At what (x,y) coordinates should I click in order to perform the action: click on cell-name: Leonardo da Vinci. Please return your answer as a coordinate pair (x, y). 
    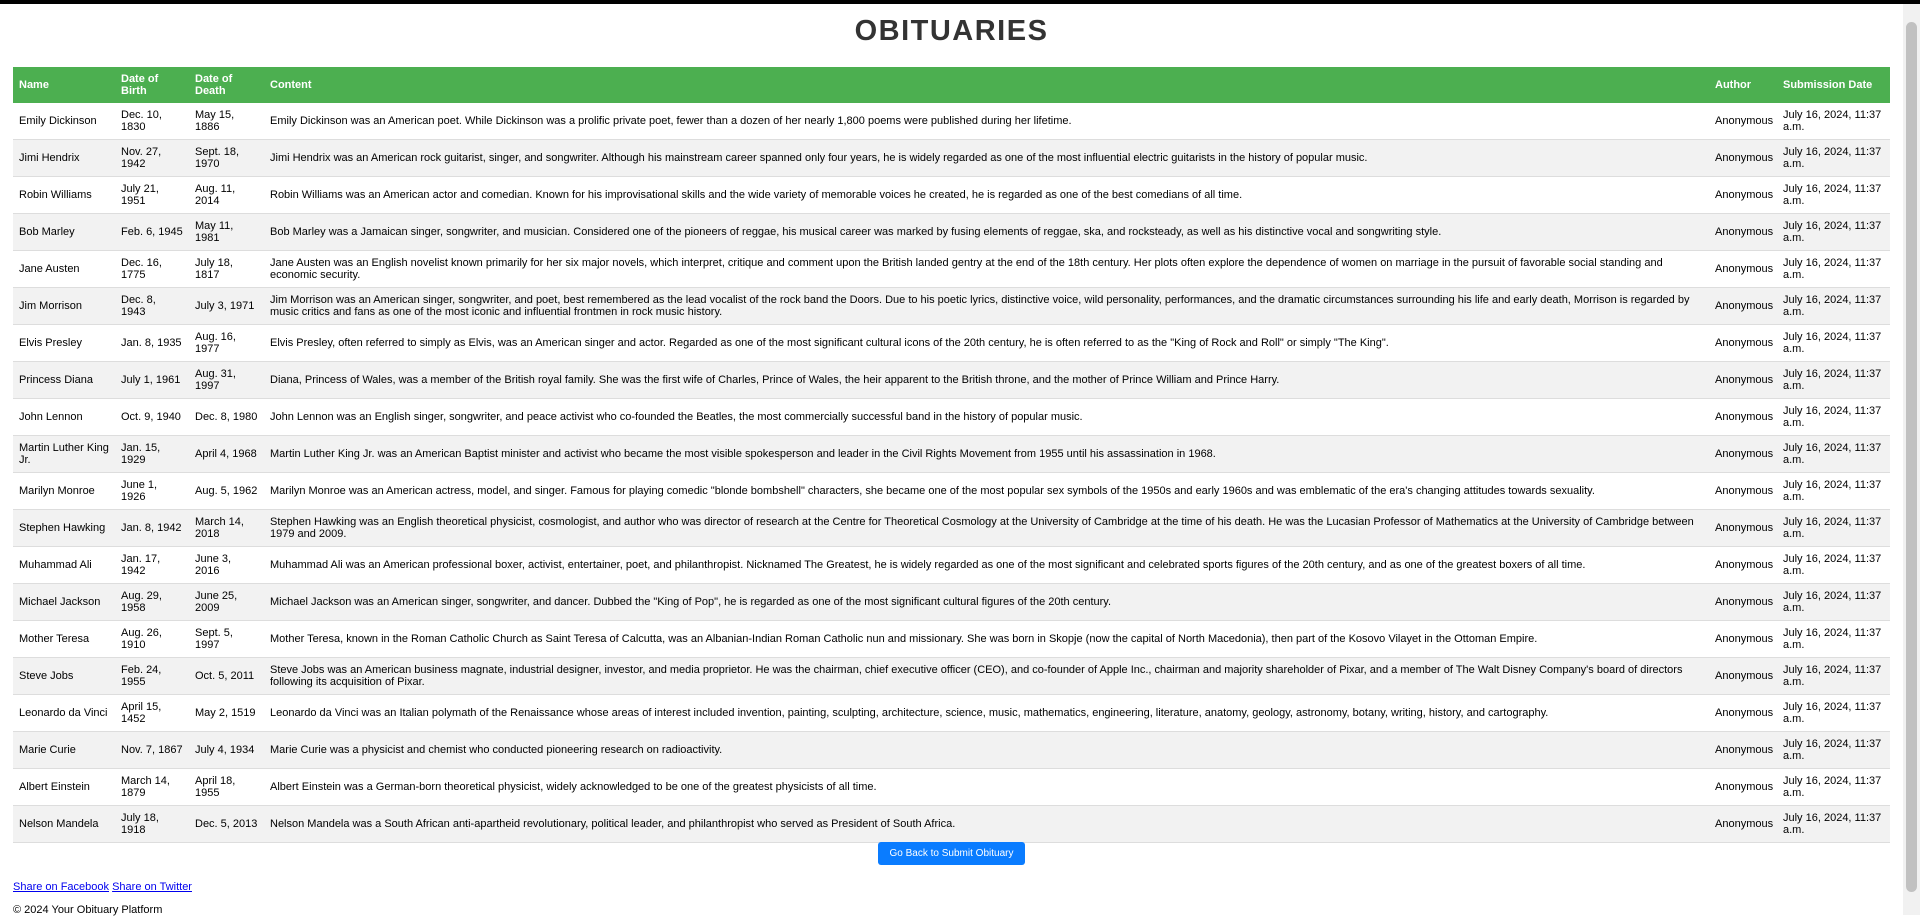
    Looking at the image, I should click on (63, 713).